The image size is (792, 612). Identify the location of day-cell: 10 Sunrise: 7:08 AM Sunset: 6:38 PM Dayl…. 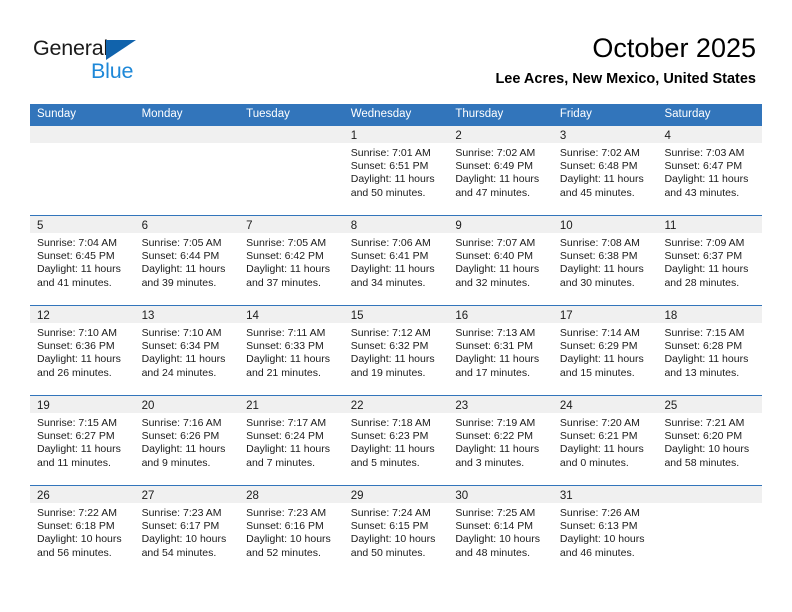
(605, 260).